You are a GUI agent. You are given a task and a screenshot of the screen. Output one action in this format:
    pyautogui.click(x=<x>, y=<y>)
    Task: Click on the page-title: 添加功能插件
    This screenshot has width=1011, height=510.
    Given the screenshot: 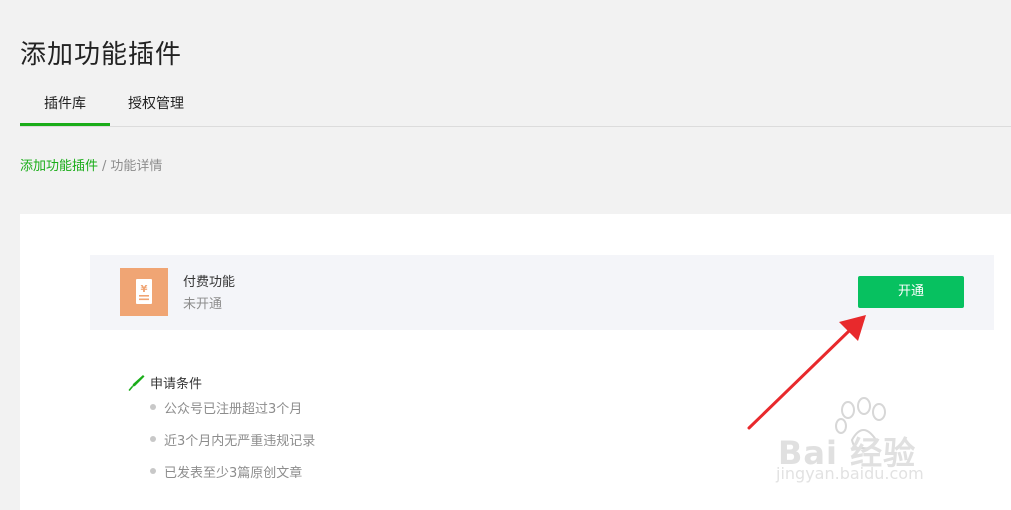 What is the action you would take?
    pyautogui.click(x=101, y=55)
    